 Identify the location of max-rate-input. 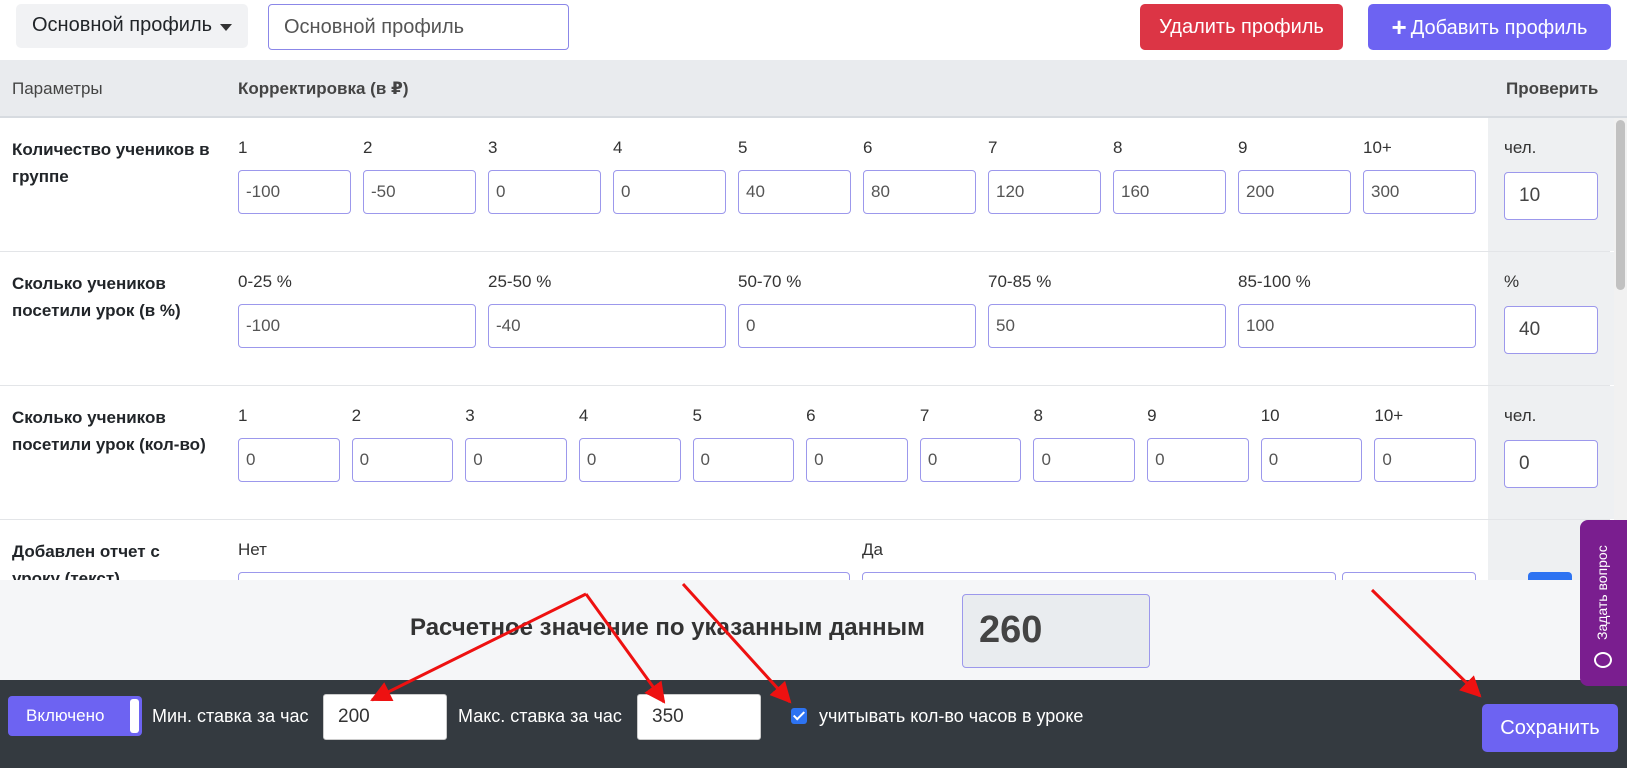
(699, 717).